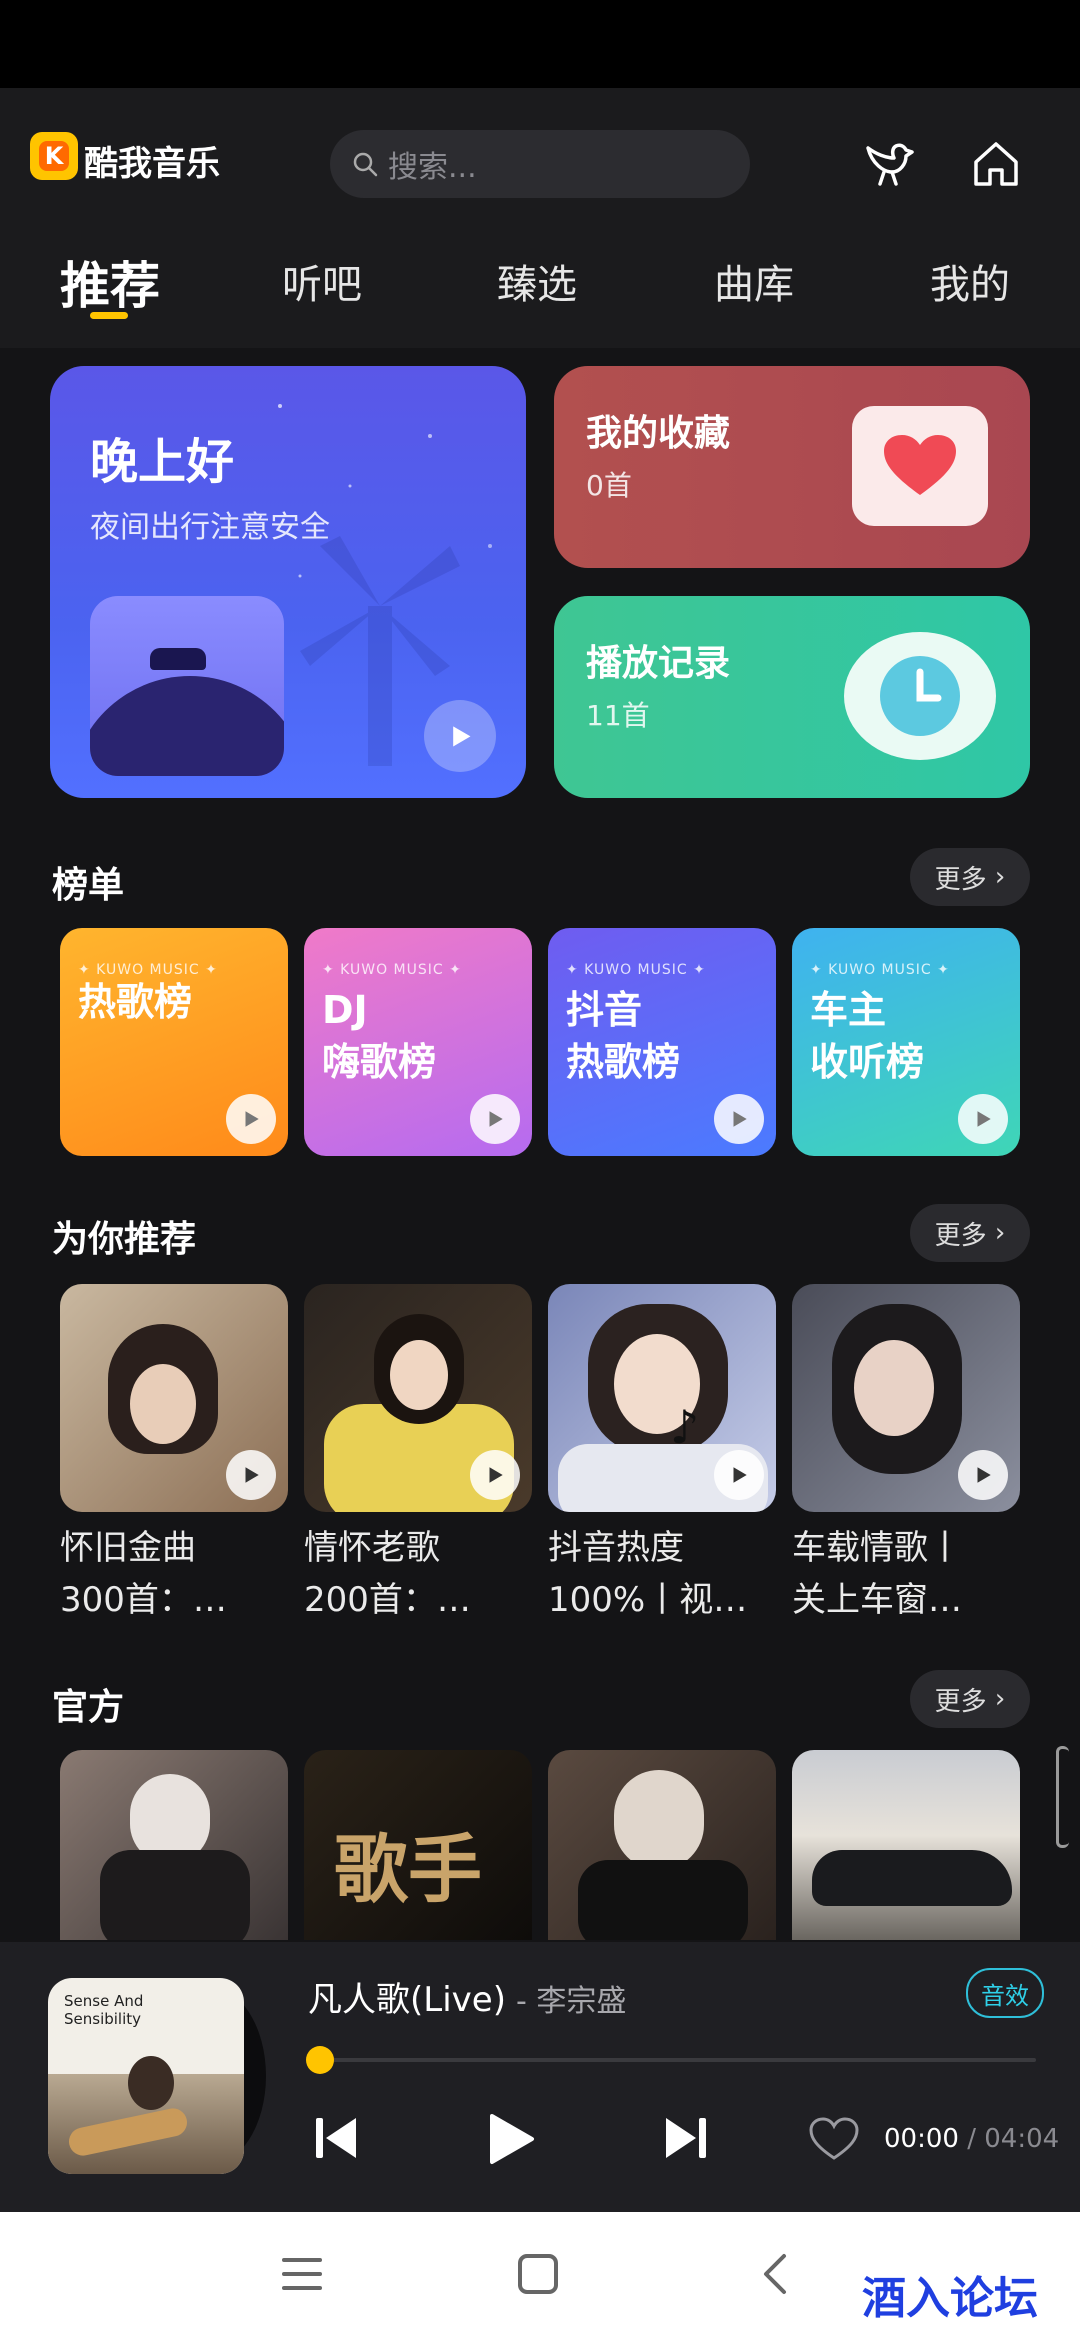  I want to click on sound-effect-button: 音效, so click(1005, 1993).